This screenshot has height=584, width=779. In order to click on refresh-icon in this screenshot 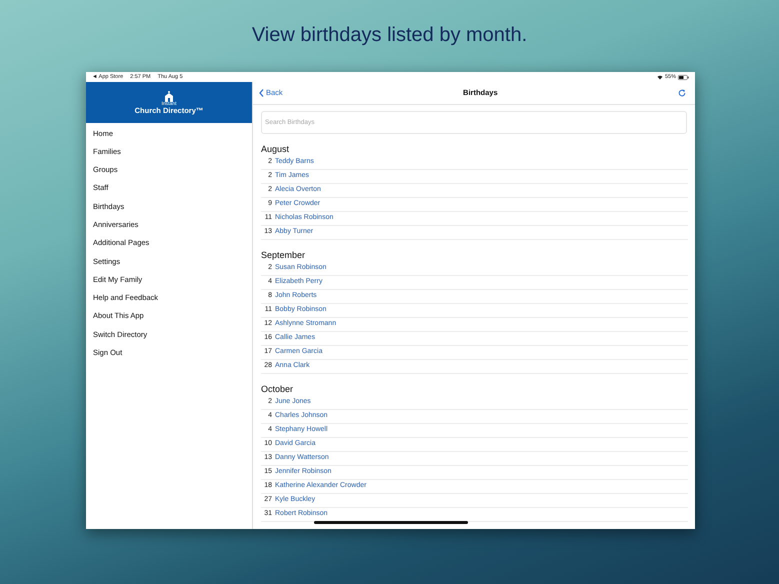, I will do `click(682, 93)`.